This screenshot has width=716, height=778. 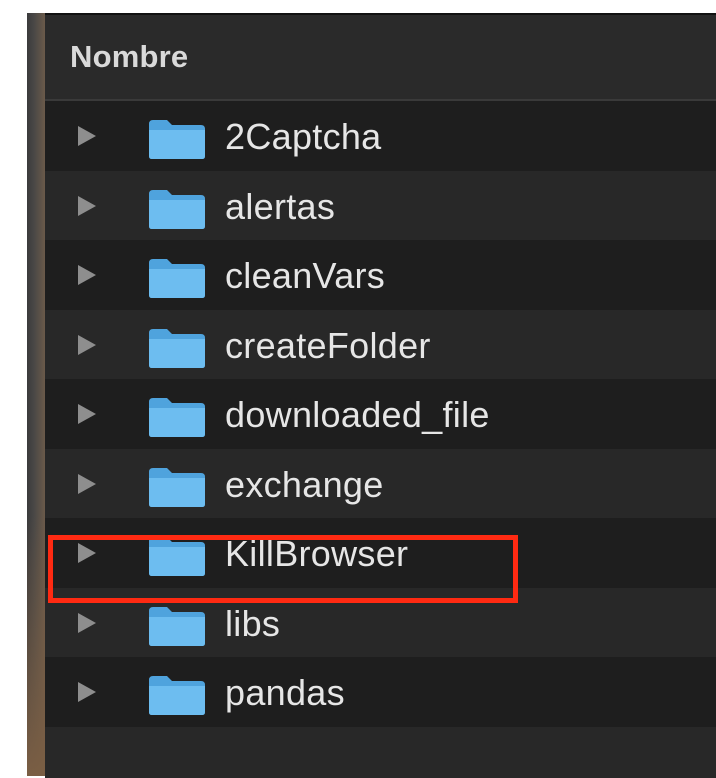 I want to click on list-item: libs, so click(x=380, y=623).